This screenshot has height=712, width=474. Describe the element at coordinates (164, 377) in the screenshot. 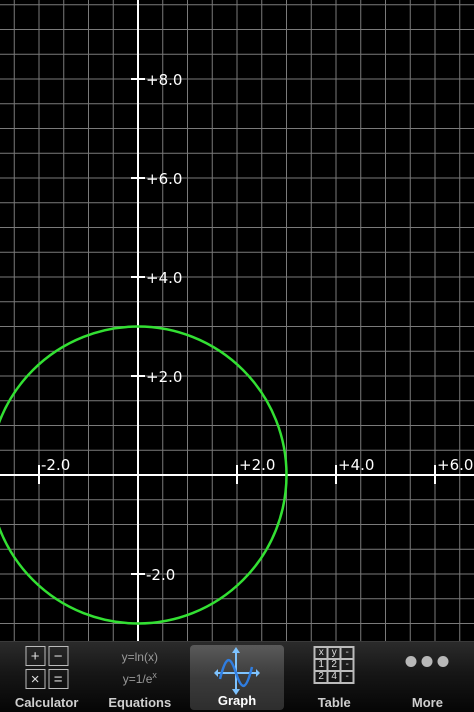

I see `y-tick-label: +2.0` at that location.